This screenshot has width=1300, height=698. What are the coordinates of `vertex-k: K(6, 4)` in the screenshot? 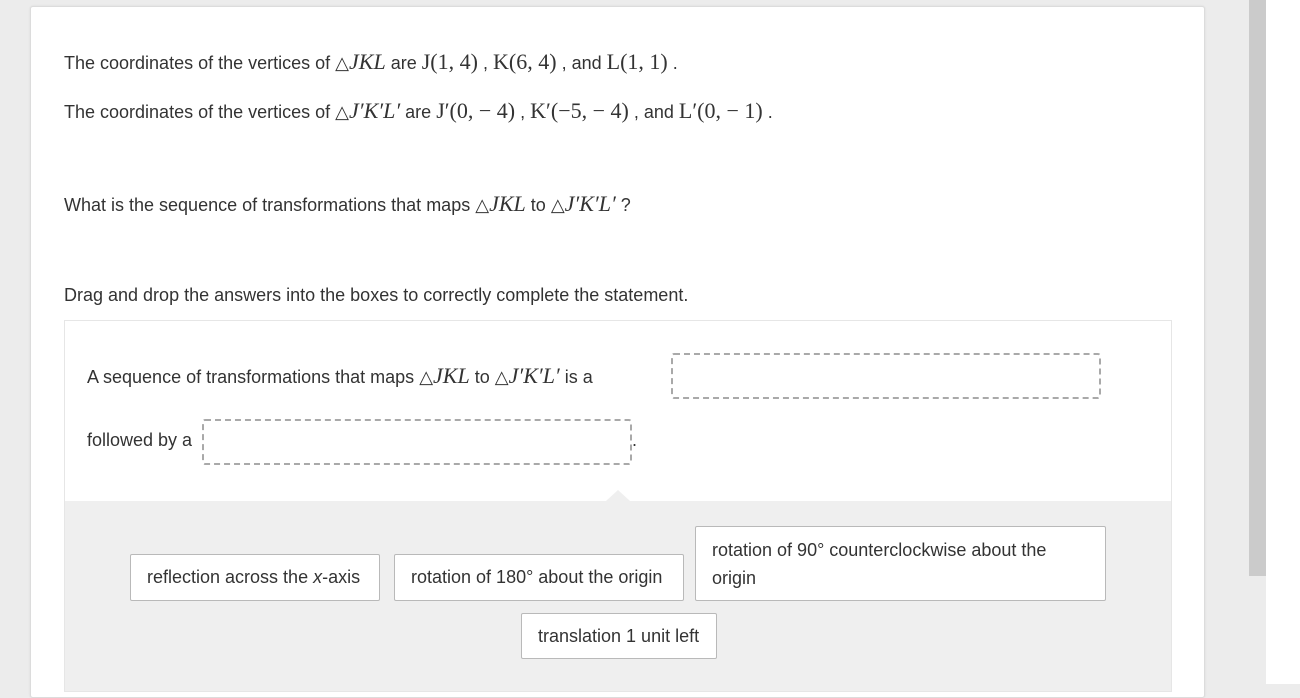 It's located at (525, 61).